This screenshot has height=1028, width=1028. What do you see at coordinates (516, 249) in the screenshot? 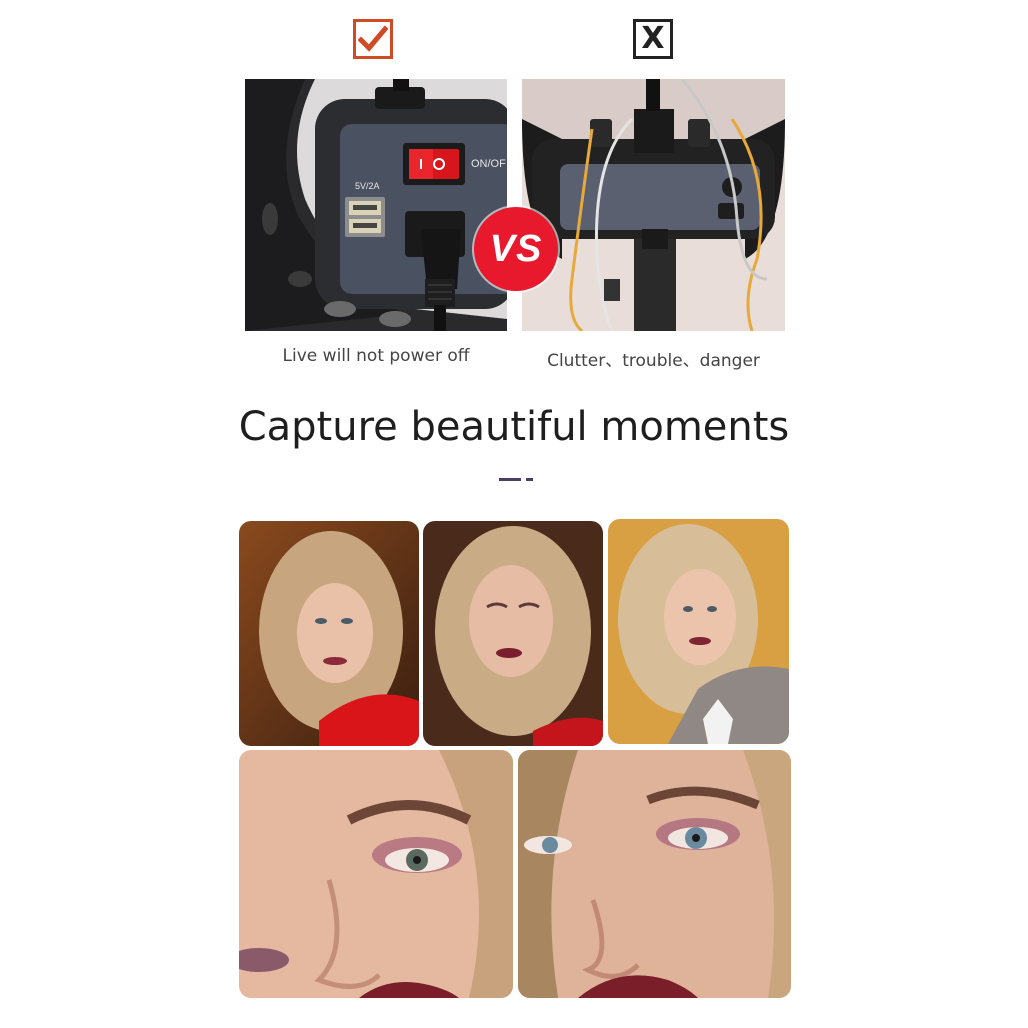
I see `vs-badge: VS` at bounding box center [516, 249].